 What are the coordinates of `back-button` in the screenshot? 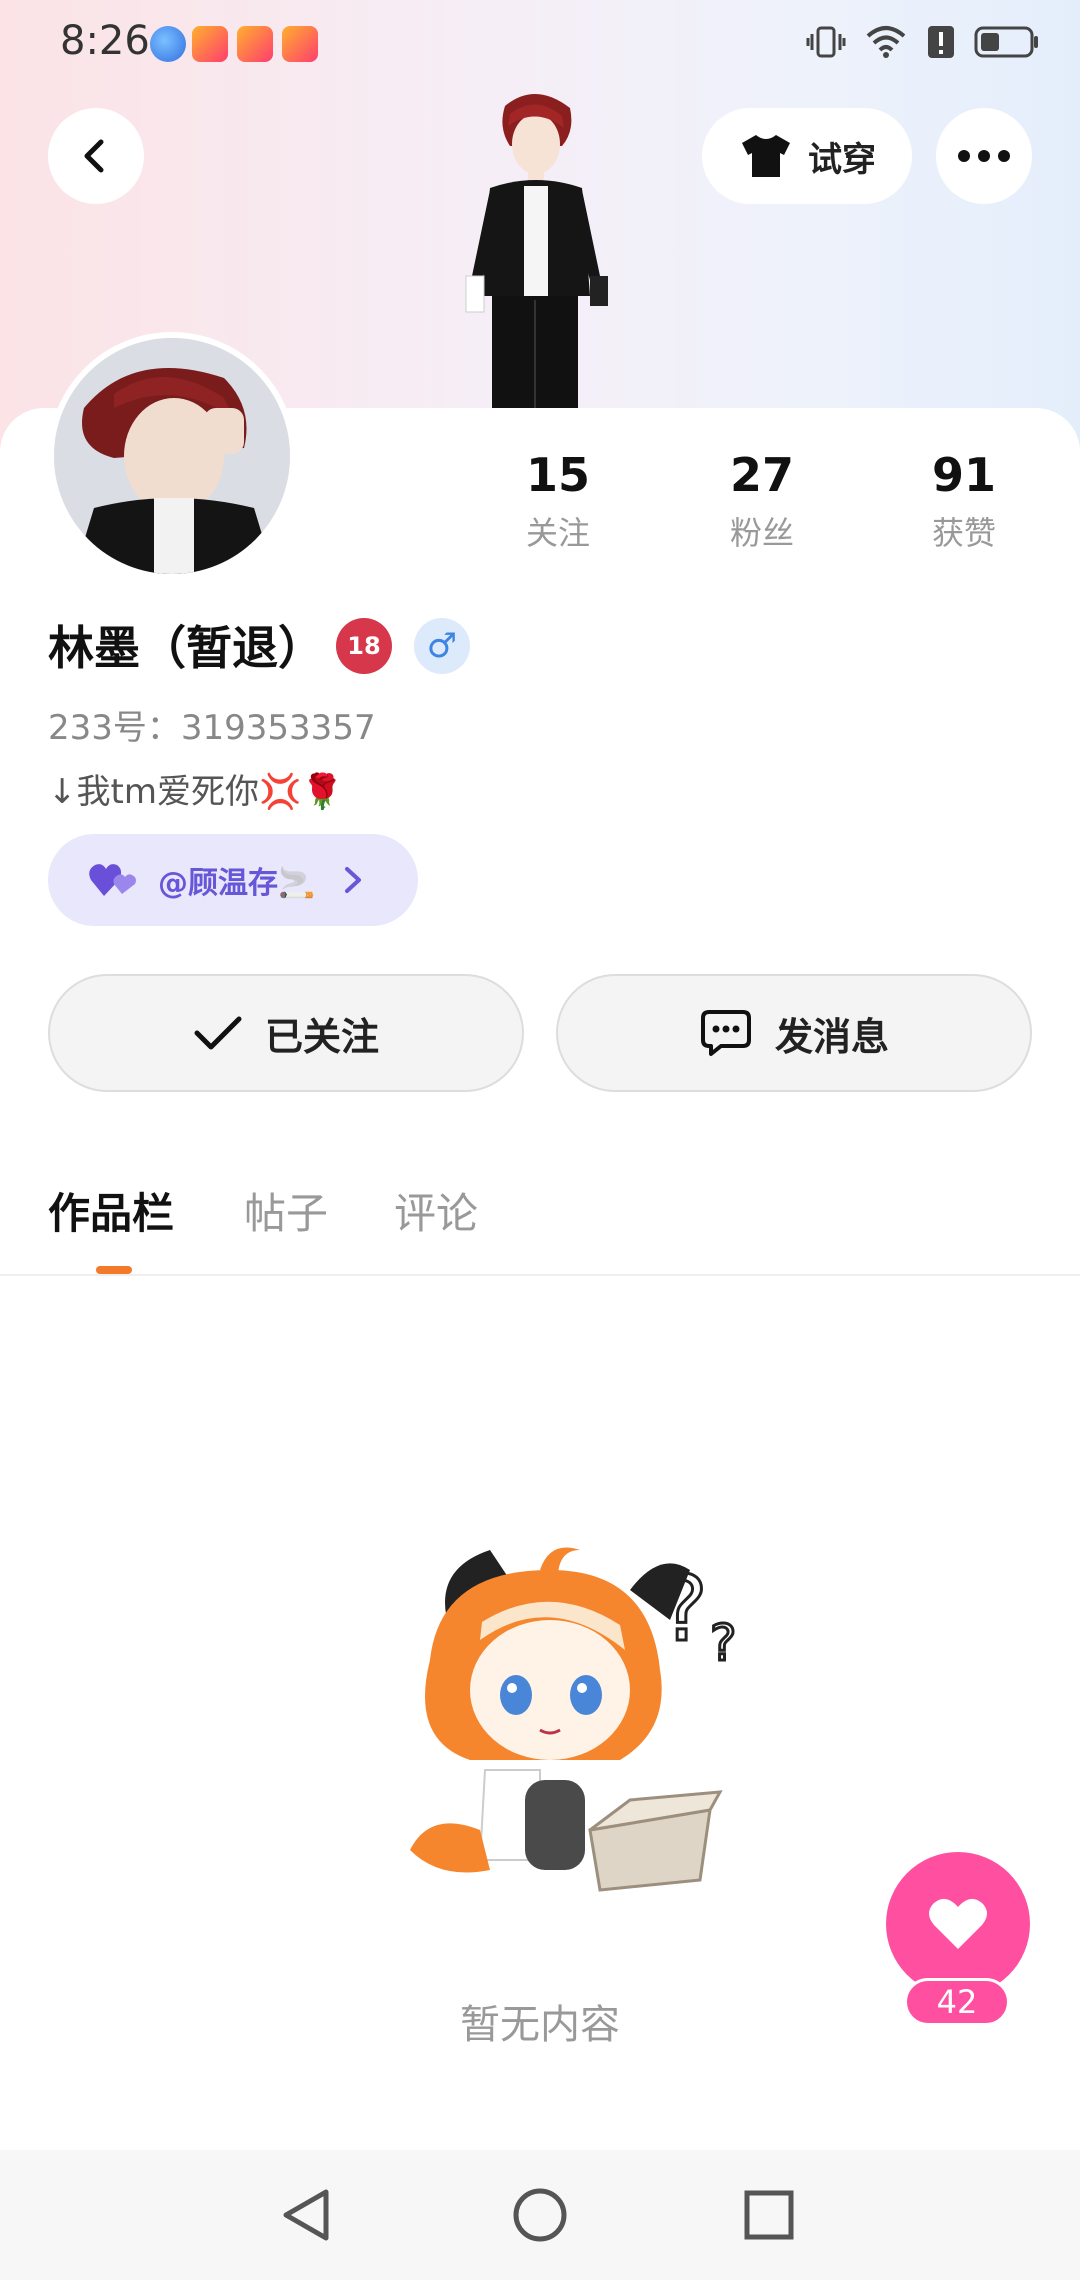 It's located at (96, 156).